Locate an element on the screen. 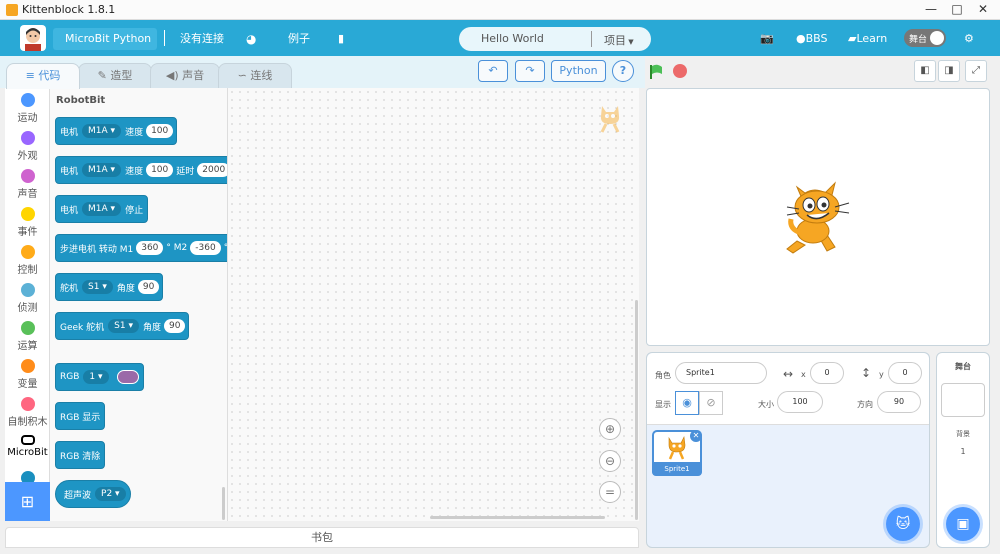 Image resolution: width=1000 pixels, height=554 pixels. m1-angle-input: 360 is located at coordinates (150, 248).